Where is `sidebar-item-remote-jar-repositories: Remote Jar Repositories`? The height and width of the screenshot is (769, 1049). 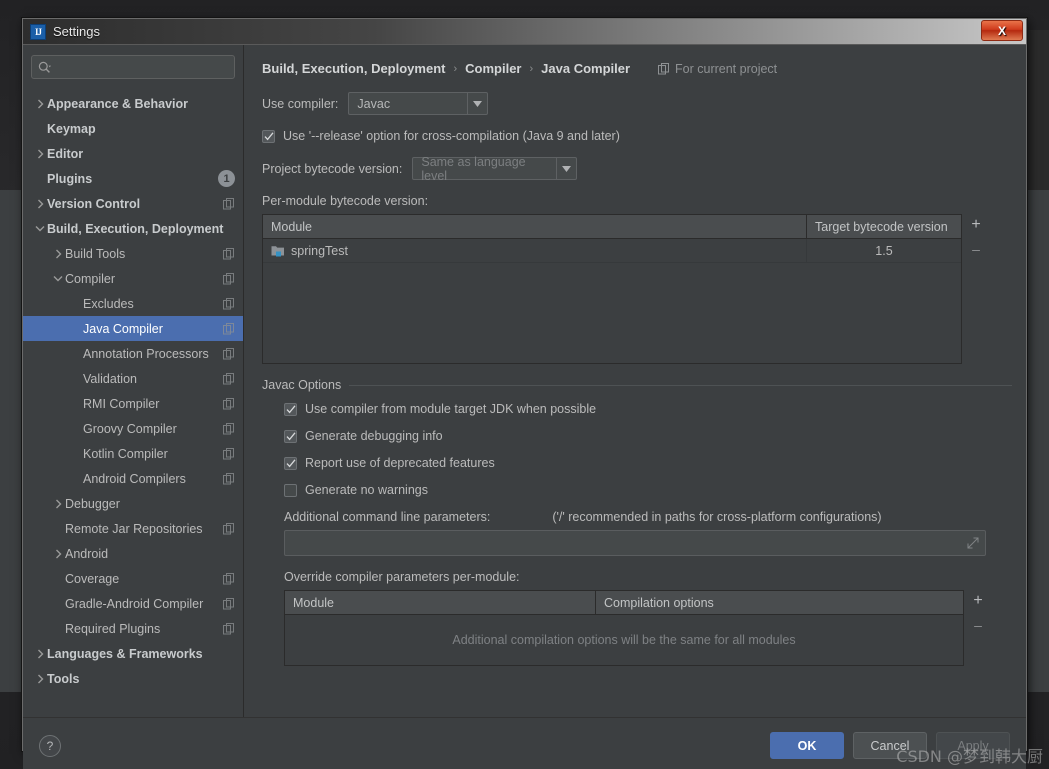
sidebar-item-remote-jar-repositories: Remote Jar Repositories is located at coordinates (133, 528).